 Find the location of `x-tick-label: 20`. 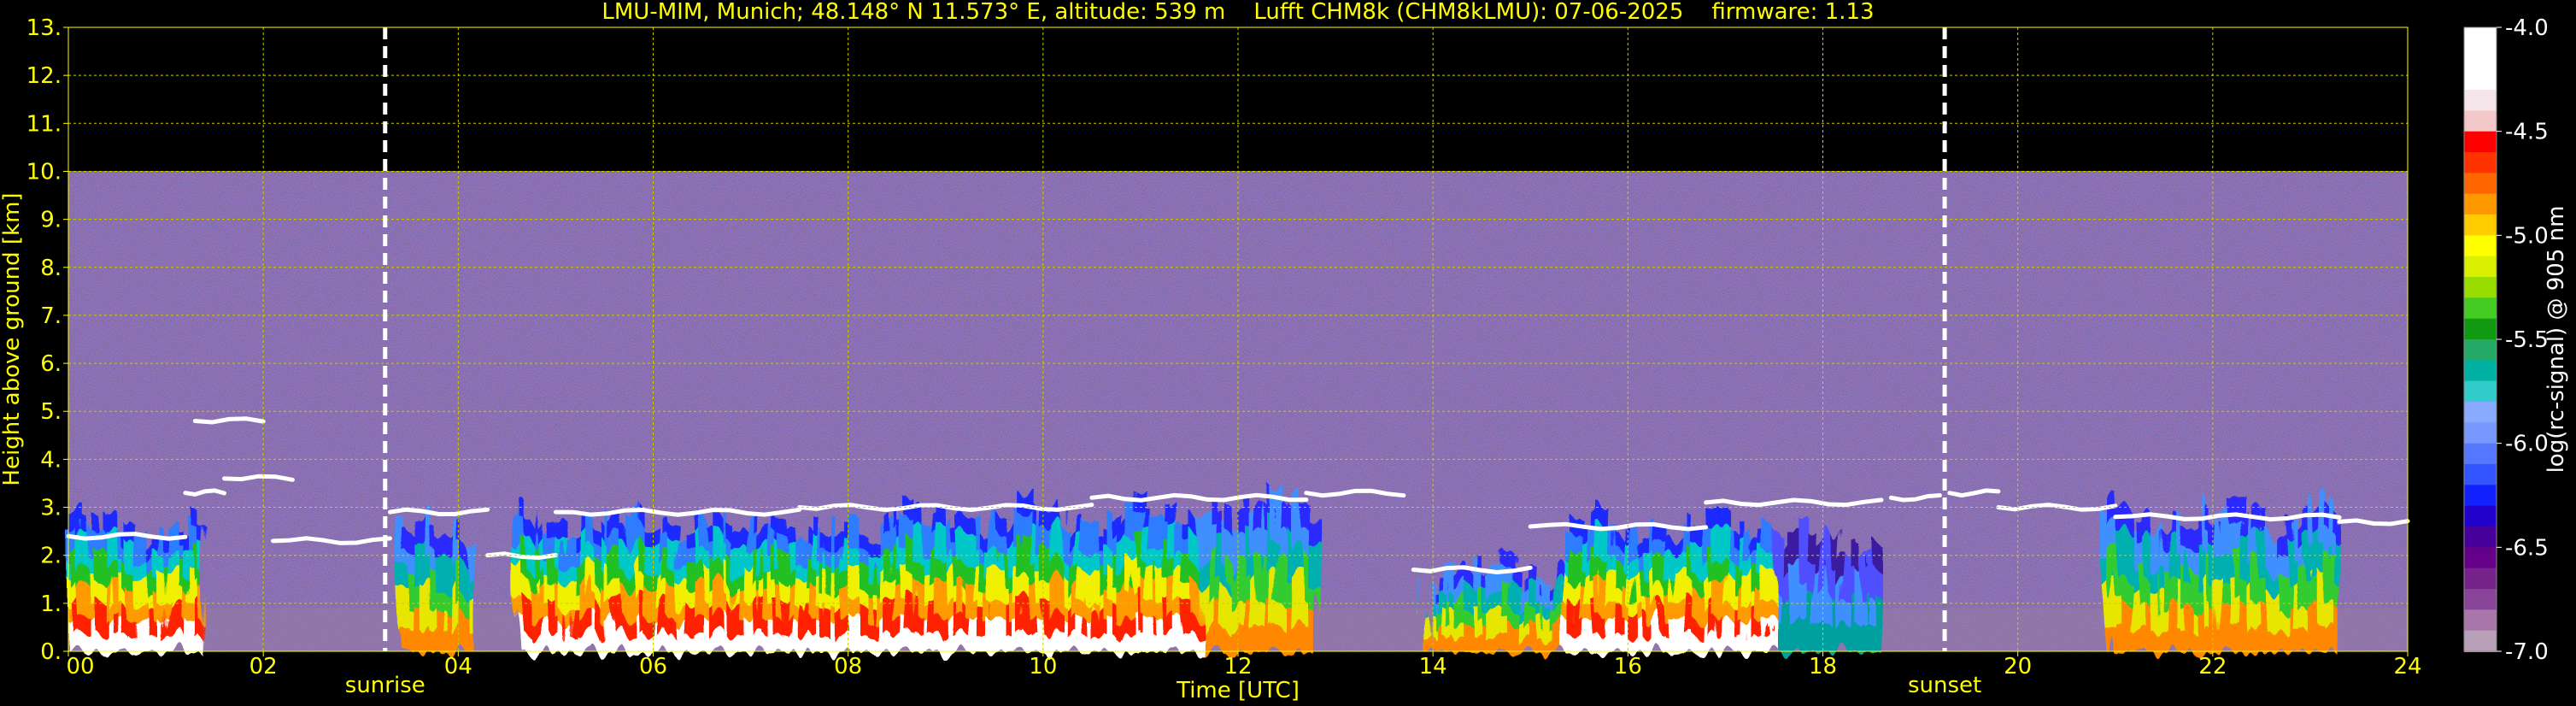

x-tick-label: 20 is located at coordinates (2018, 667).